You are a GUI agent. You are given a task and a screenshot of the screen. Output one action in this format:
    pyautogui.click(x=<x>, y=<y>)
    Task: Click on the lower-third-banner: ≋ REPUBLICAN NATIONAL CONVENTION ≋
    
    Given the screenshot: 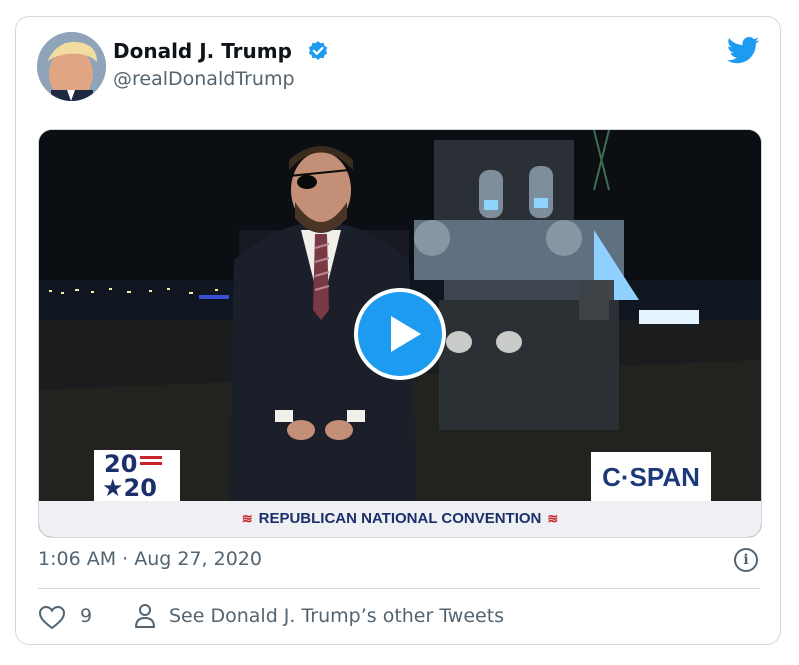 What is the action you would take?
    pyautogui.click(x=400, y=519)
    